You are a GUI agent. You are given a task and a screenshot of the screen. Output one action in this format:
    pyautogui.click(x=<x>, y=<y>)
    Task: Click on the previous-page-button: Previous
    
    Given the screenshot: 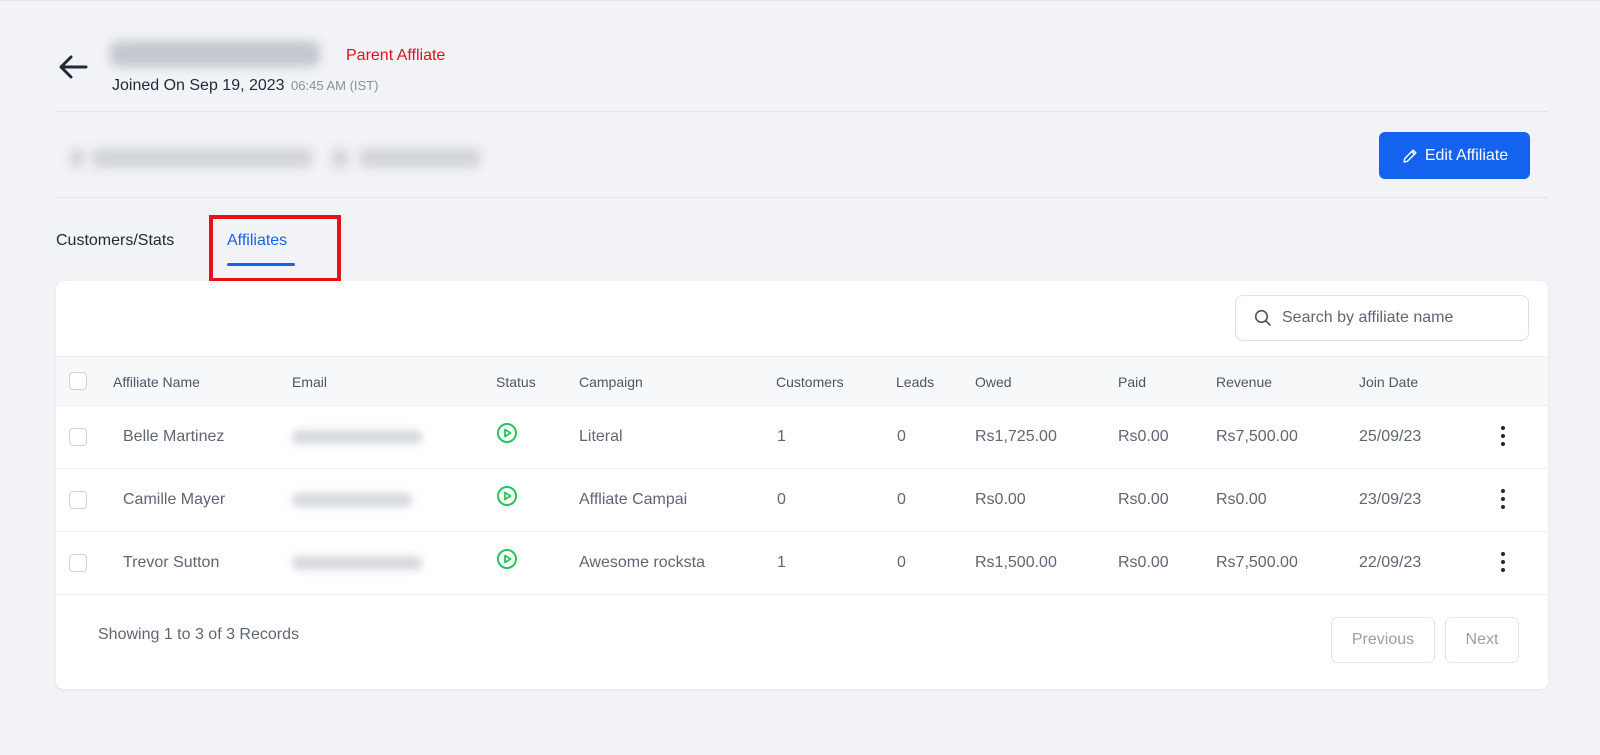 What is the action you would take?
    pyautogui.click(x=1383, y=640)
    